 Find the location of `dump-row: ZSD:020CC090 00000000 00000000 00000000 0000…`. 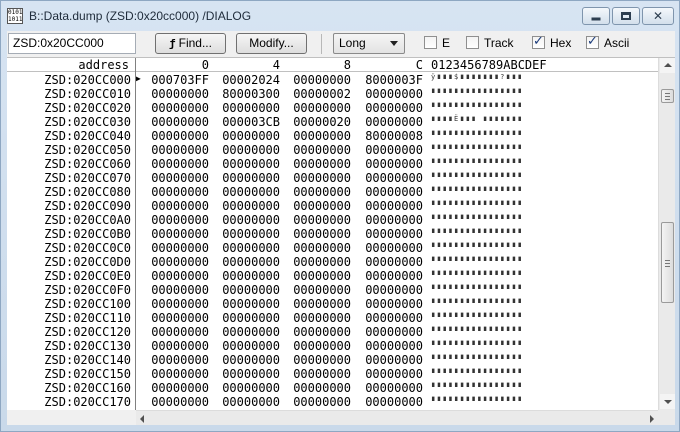

dump-row: ZSD:020CC090 00000000 00000000 00000000 0000… is located at coordinates (332, 206).